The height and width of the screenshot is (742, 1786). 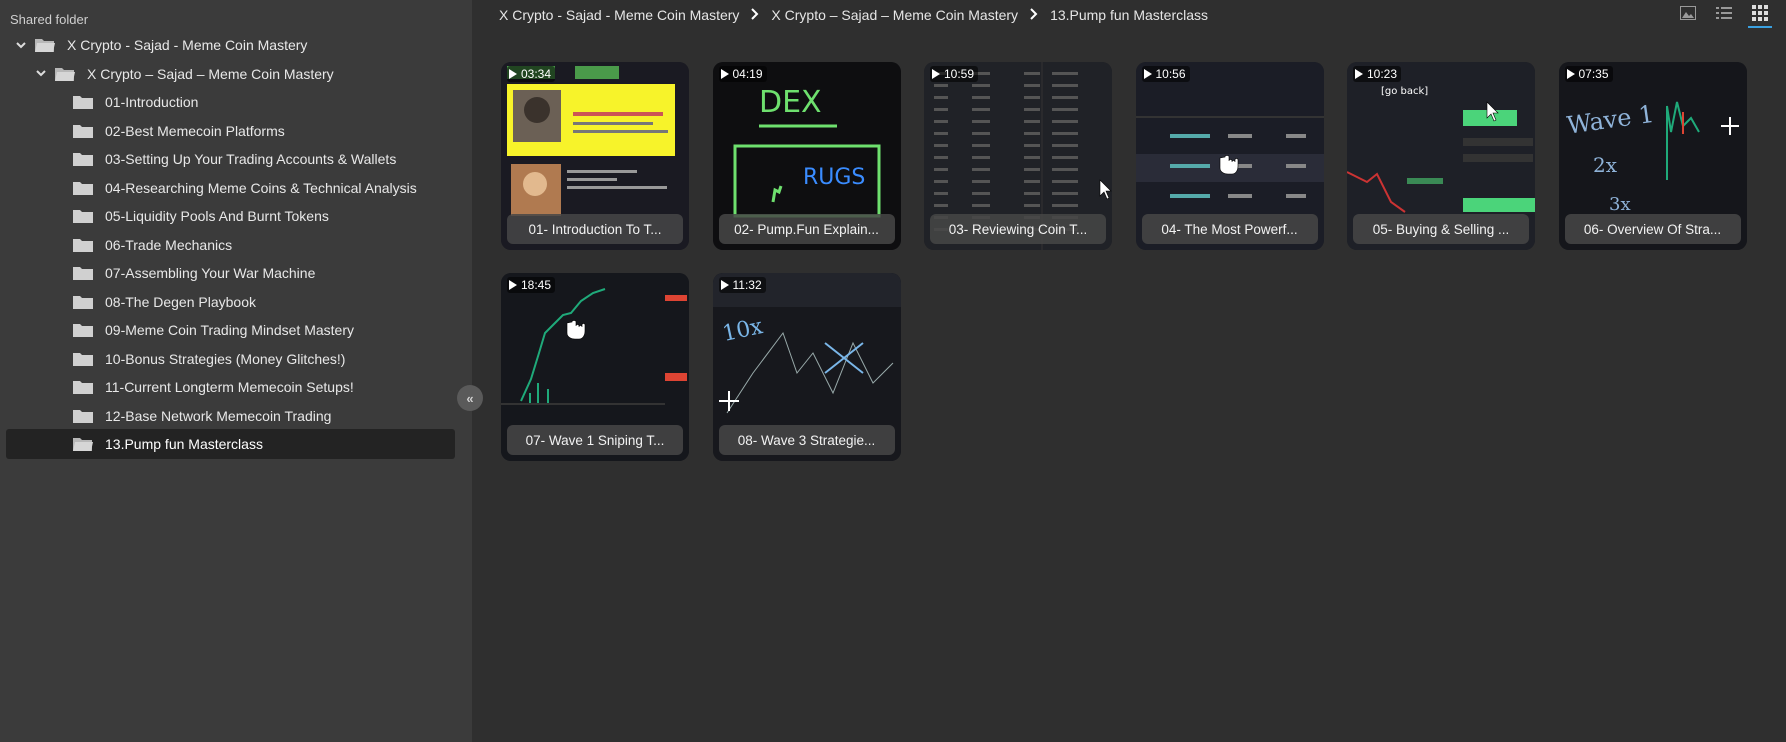 I want to click on video-duration: 18:45, so click(x=531, y=285).